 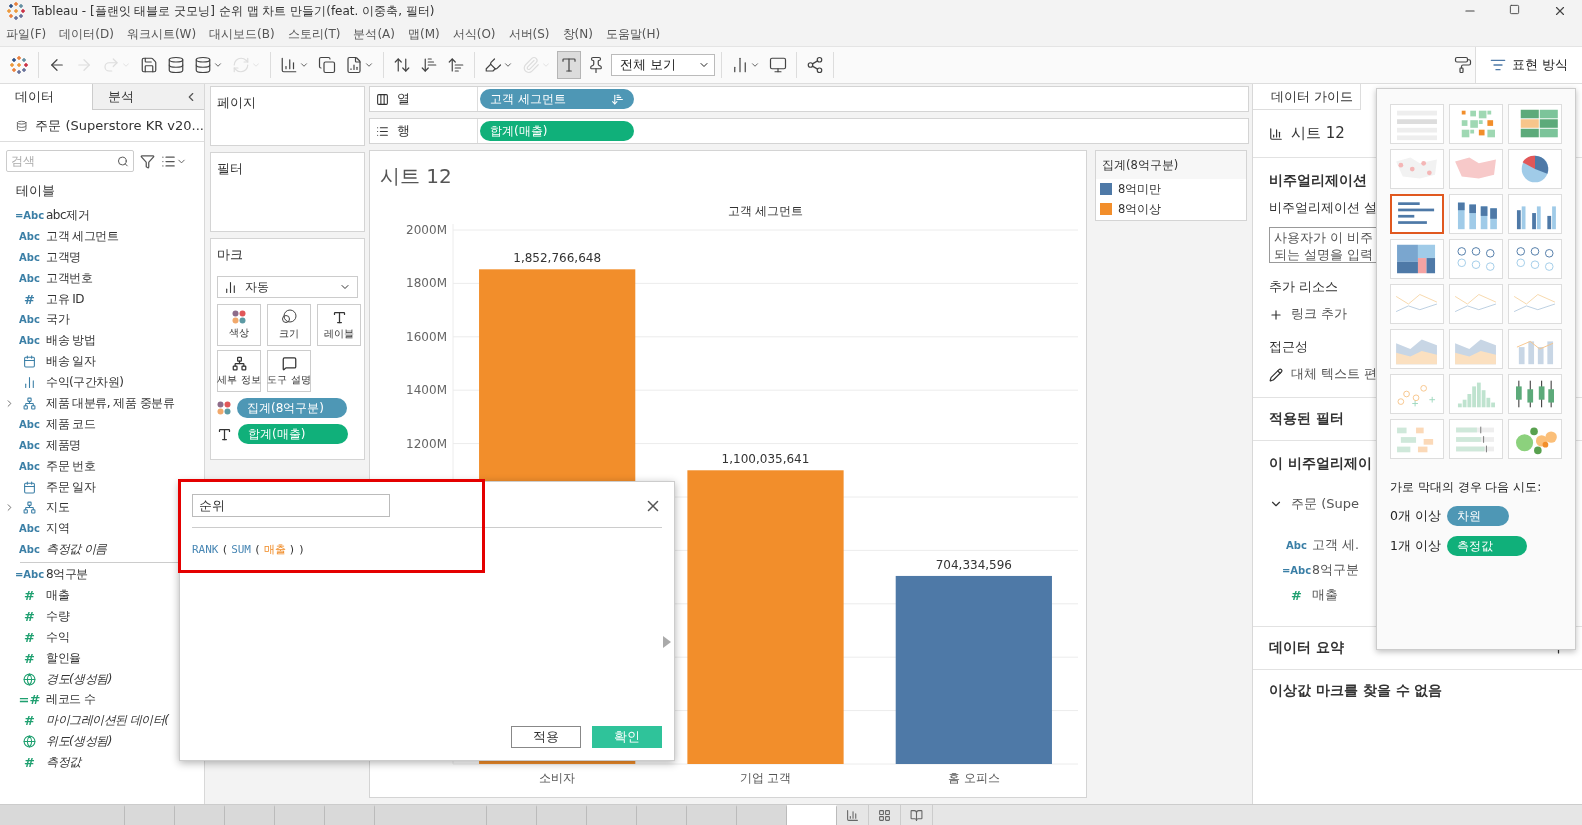 I want to click on save-icon, so click(x=149, y=65).